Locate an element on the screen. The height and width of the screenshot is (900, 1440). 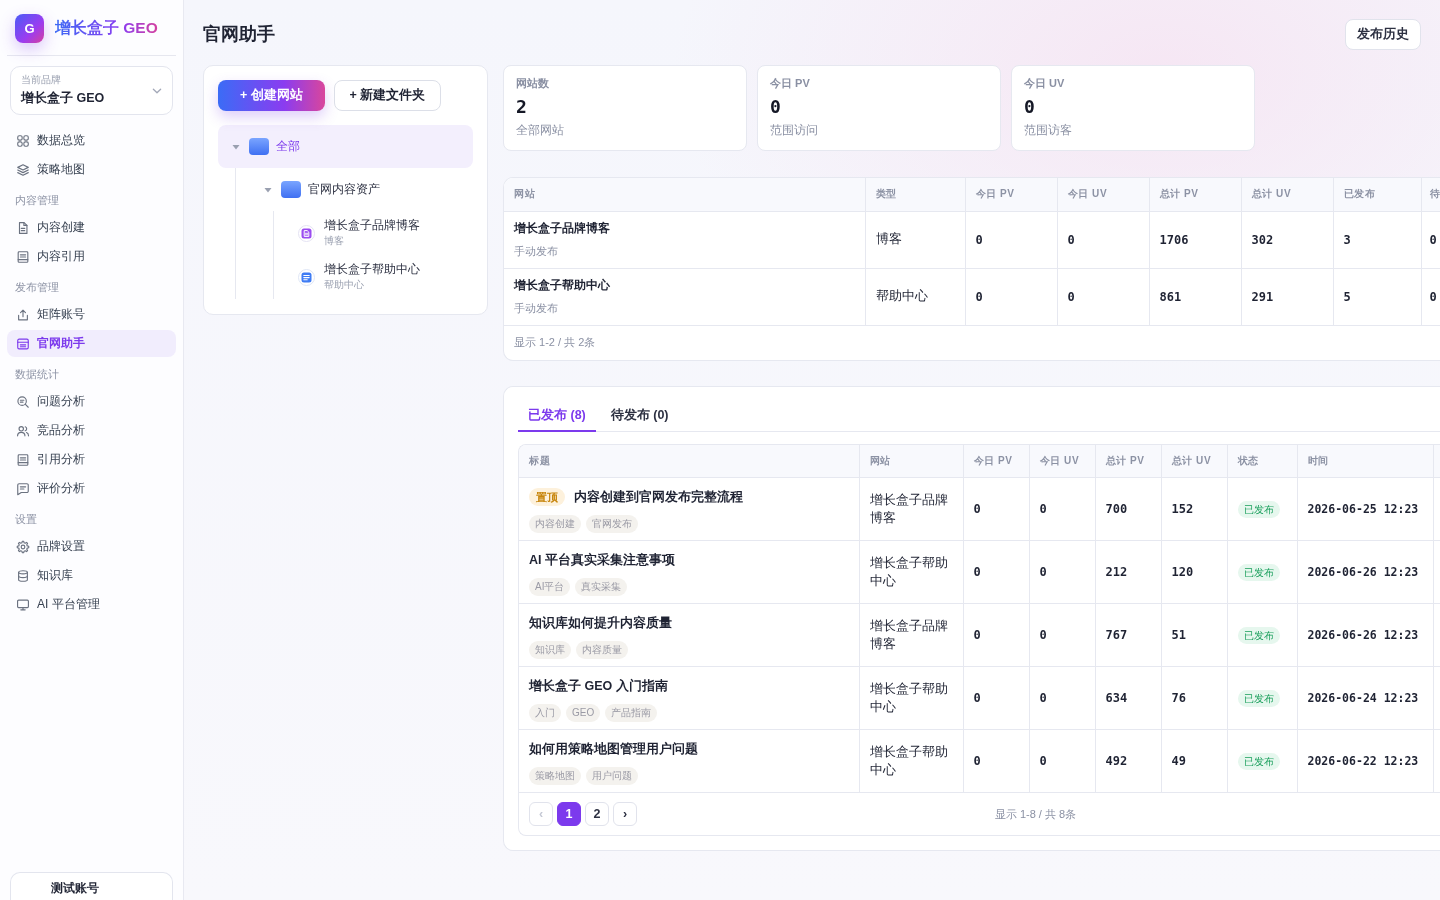
tab: 待发布 (0) is located at coordinates (639, 416).